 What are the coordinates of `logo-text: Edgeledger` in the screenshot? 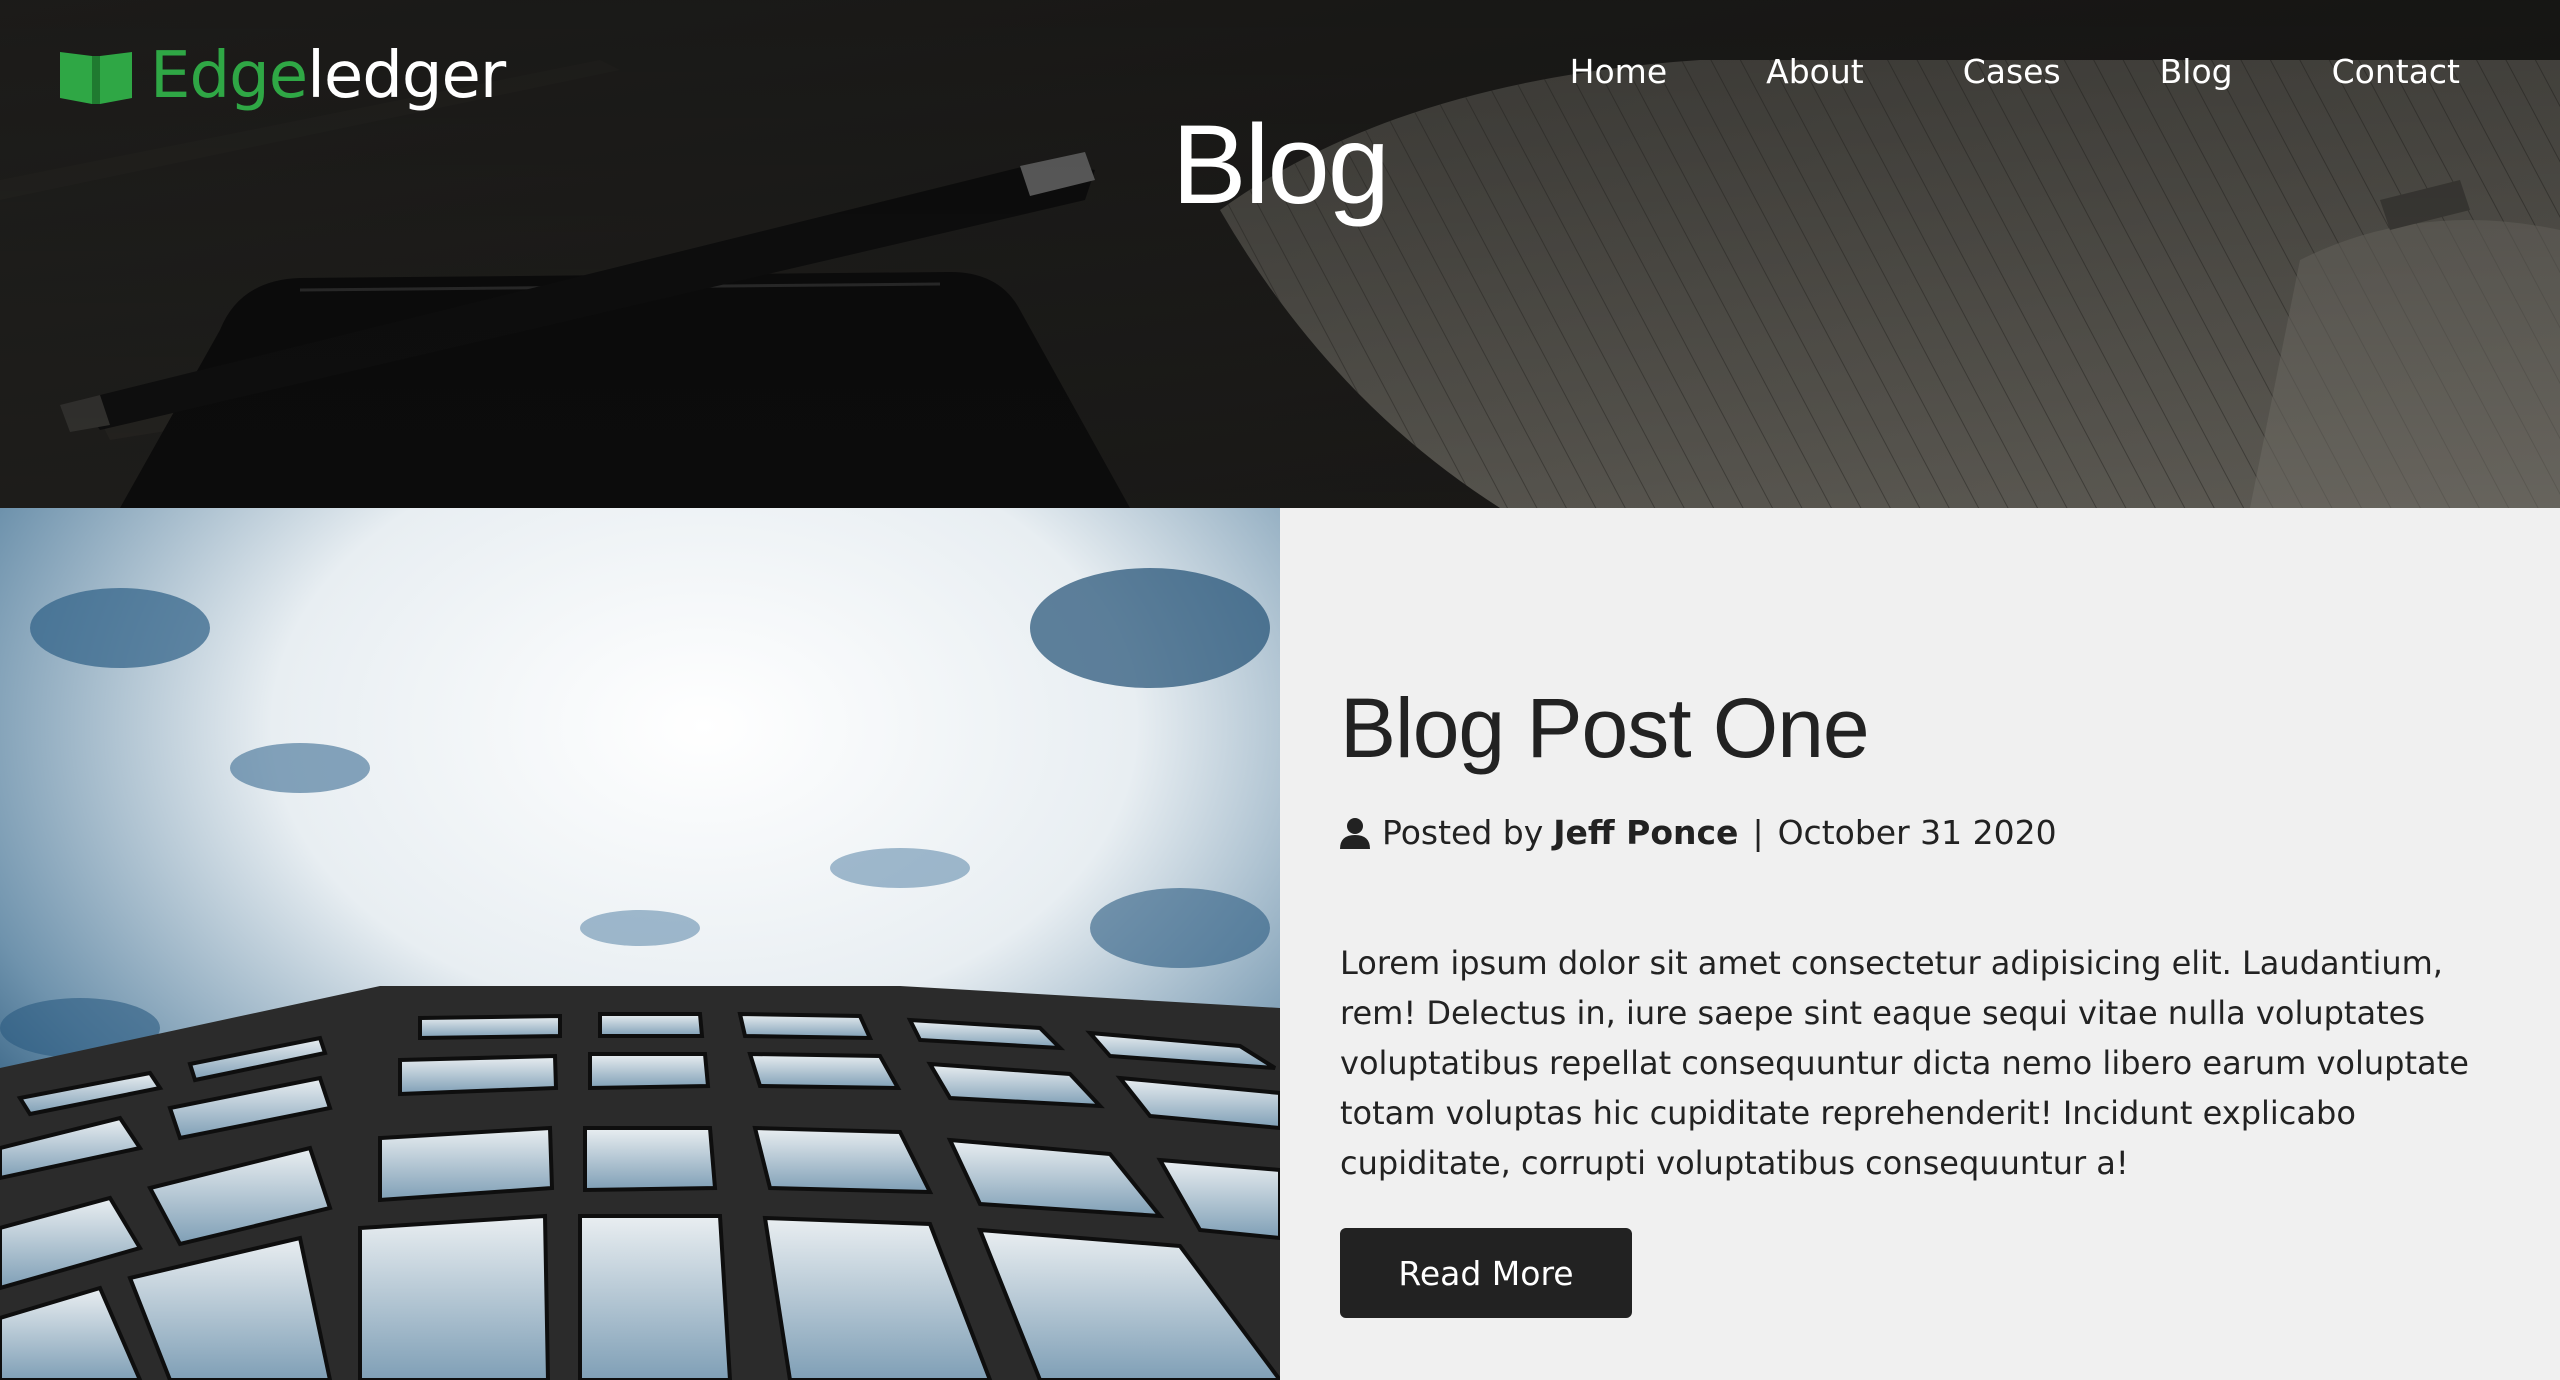 It's located at (328, 76).